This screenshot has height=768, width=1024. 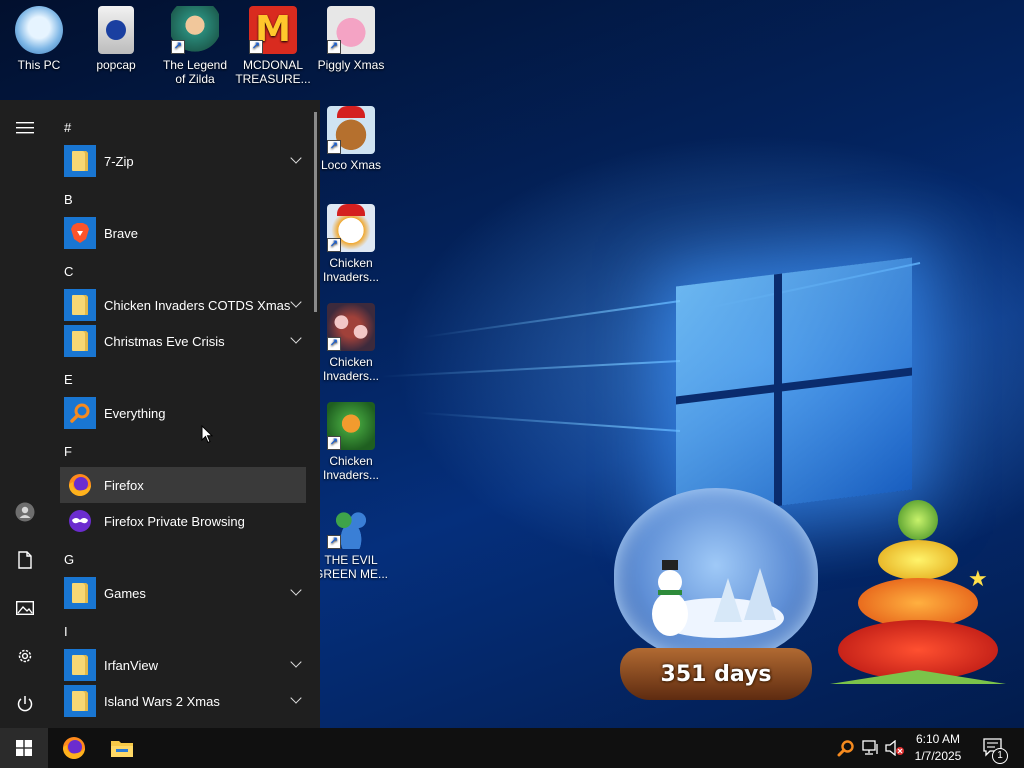 I want to click on desktop-icon-label: This PC, so click(x=39, y=65).